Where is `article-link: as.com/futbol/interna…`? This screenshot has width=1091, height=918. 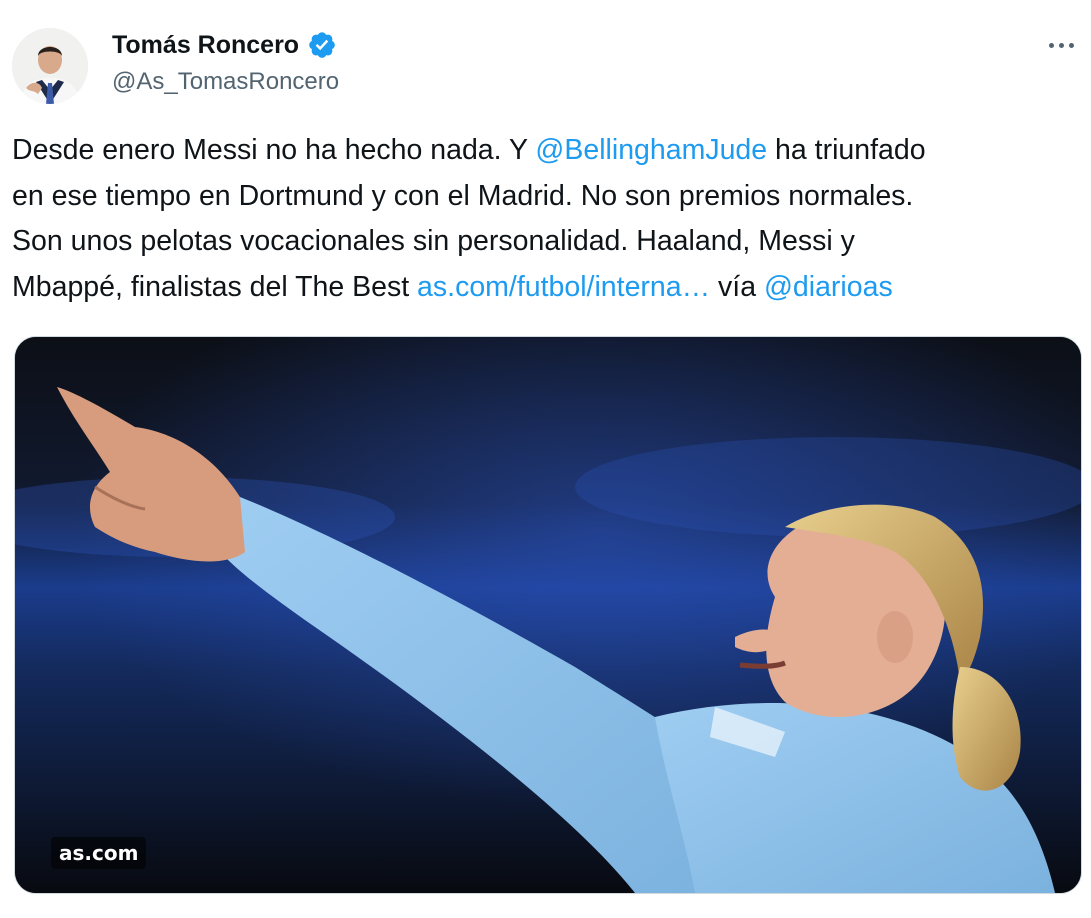 article-link: as.com/futbol/interna… is located at coordinates (563, 287).